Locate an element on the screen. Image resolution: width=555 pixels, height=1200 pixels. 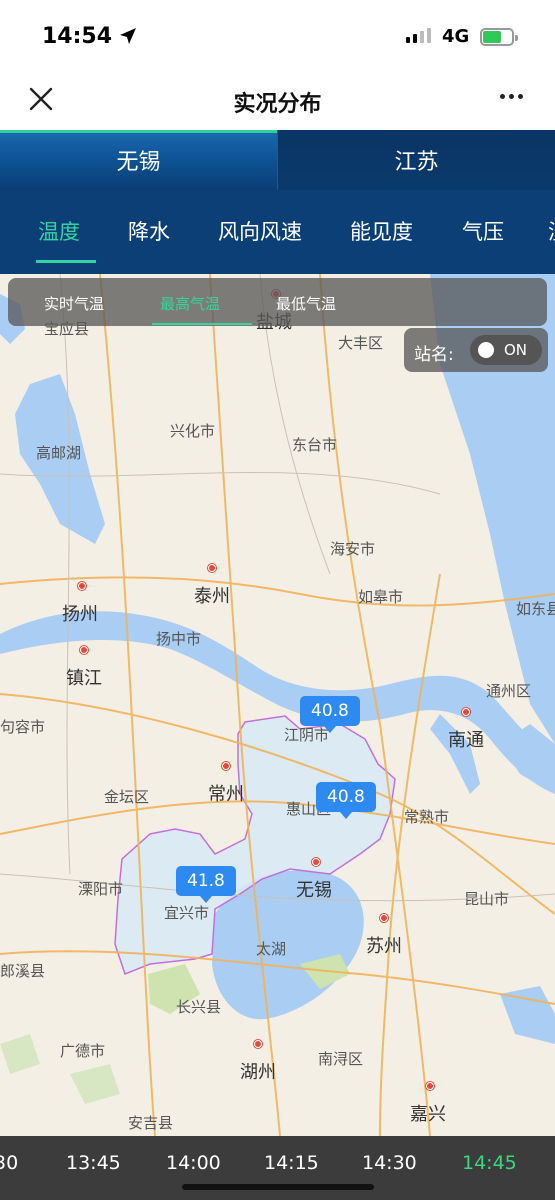
city-label: 苏州 is located at coordinates (384, 946).